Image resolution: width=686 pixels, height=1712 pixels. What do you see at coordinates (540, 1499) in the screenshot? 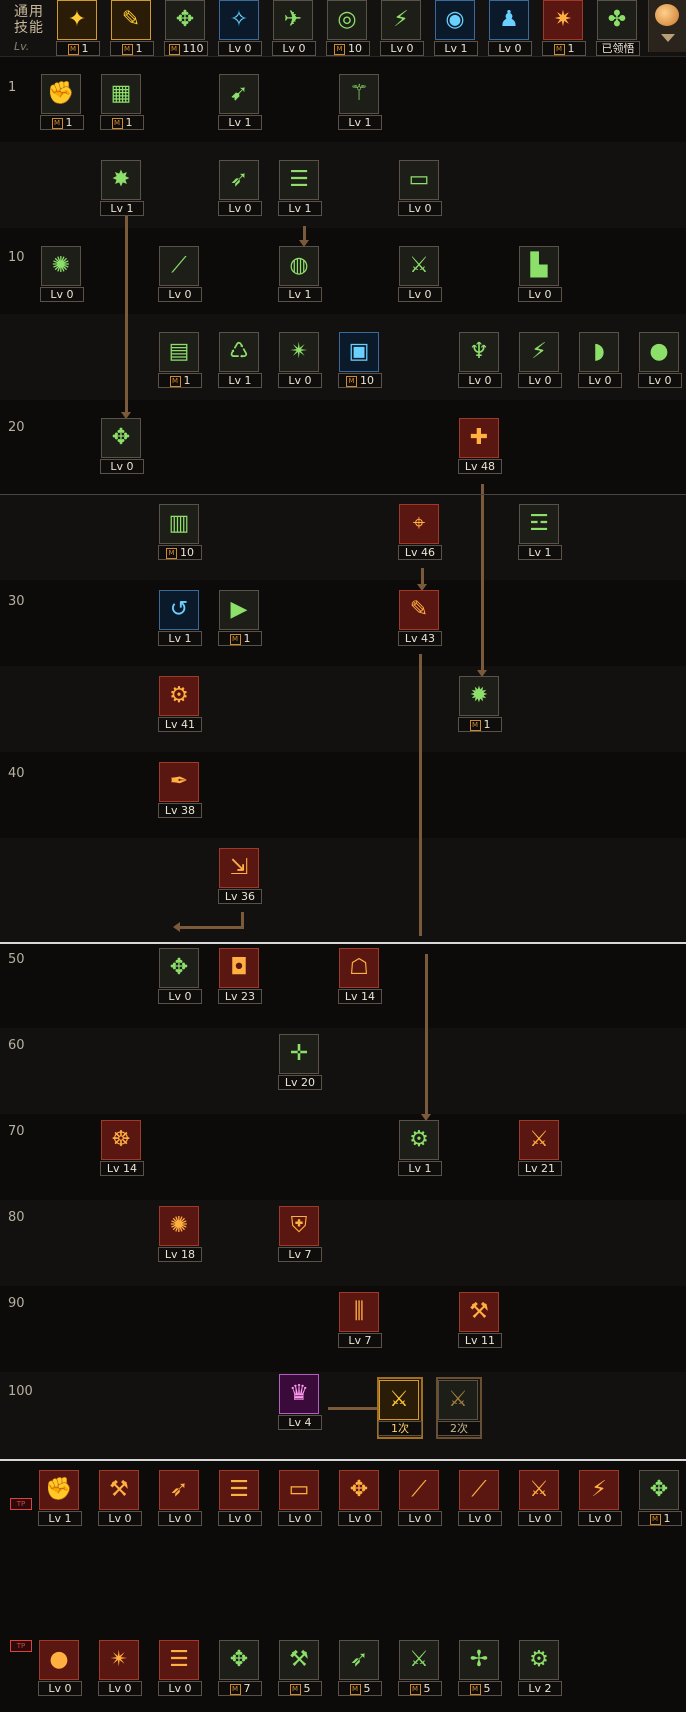
I see `passive-skill: ⚔ Lv 0` at bounding box center [540, 1499].